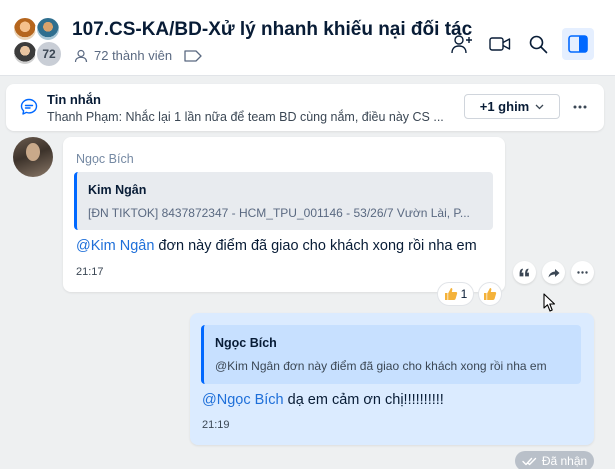  I want to click on add-member-icon, so click(461, 44).